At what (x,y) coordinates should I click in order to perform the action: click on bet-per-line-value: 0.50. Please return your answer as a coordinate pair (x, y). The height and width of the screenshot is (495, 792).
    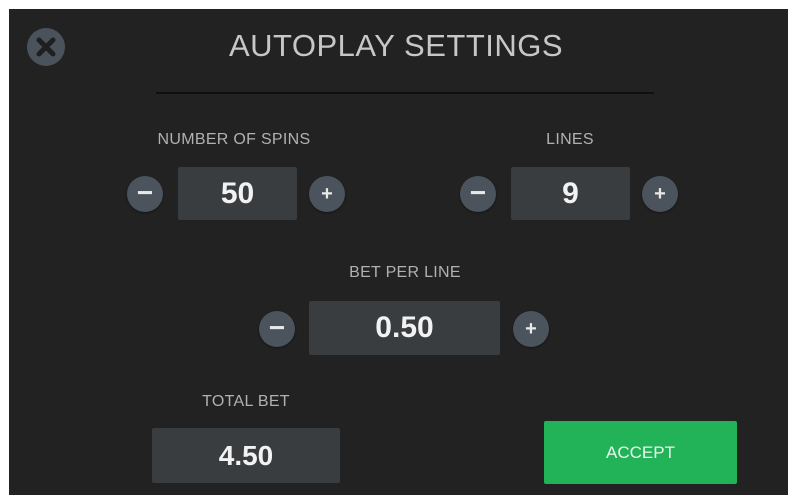
    Looking at the image, I should click on (404, 328).